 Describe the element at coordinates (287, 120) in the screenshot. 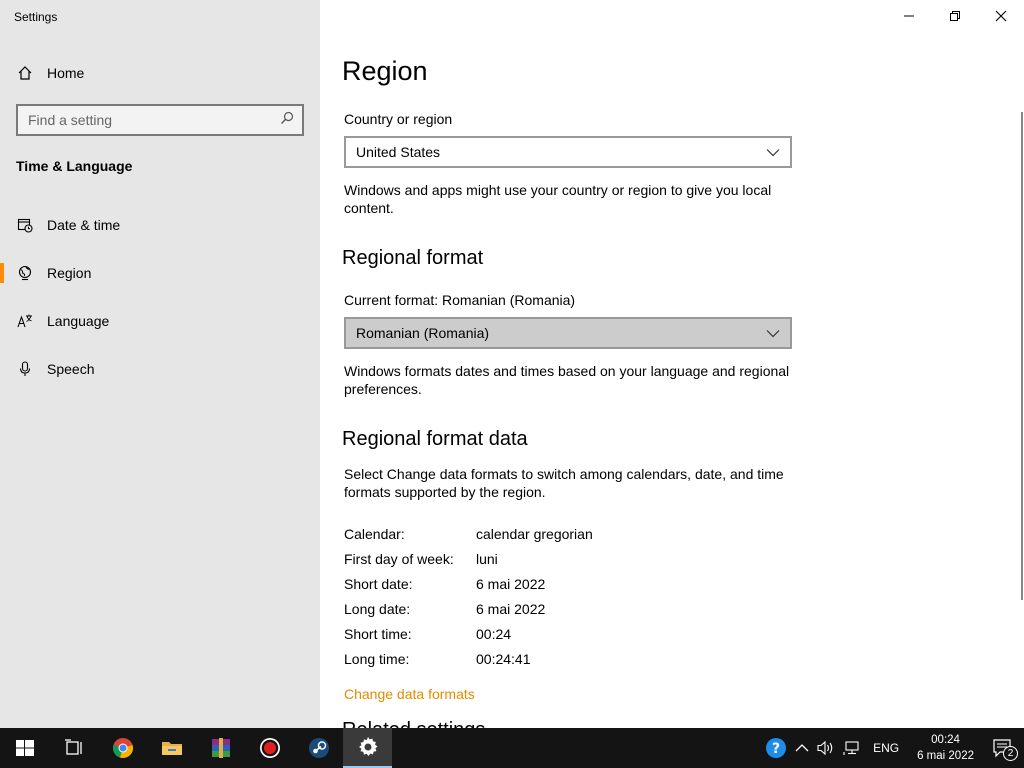

I see `search-icon` at that location.